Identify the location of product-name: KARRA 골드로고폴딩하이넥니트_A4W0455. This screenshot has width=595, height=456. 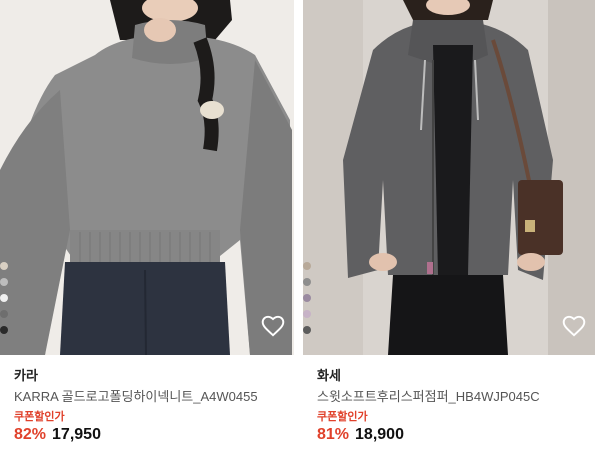
(136, 395).